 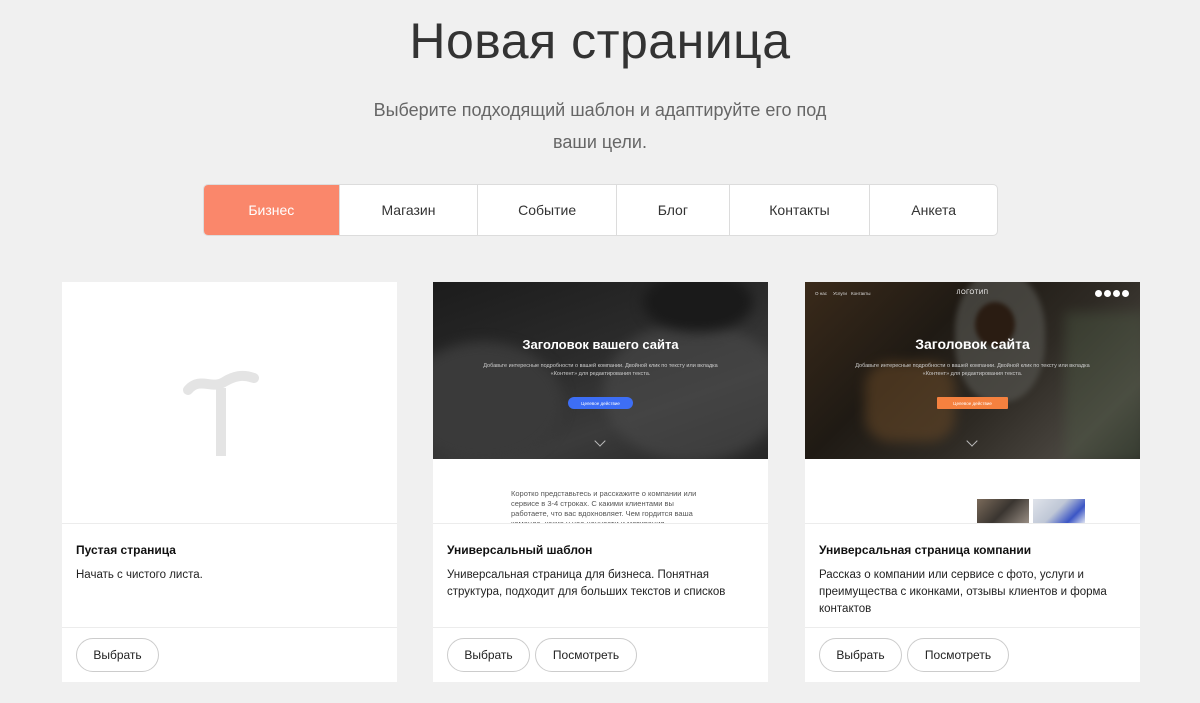 I want to click on tab-shop: Магазин, so click(x=408, y=210).